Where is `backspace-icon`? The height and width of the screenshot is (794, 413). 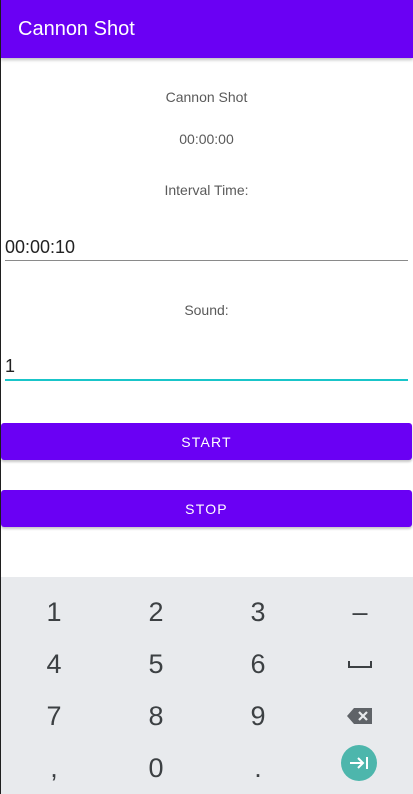 backspace-icon is located at coordinates (359, 716).